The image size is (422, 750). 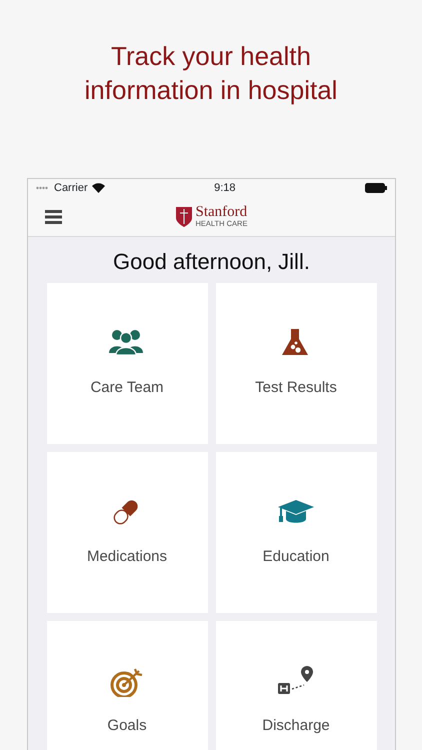 What do you see at coordinates (71, 188) in the screenshot?
I see `carrier-name: Carrier` at bounding box center [71, 188].